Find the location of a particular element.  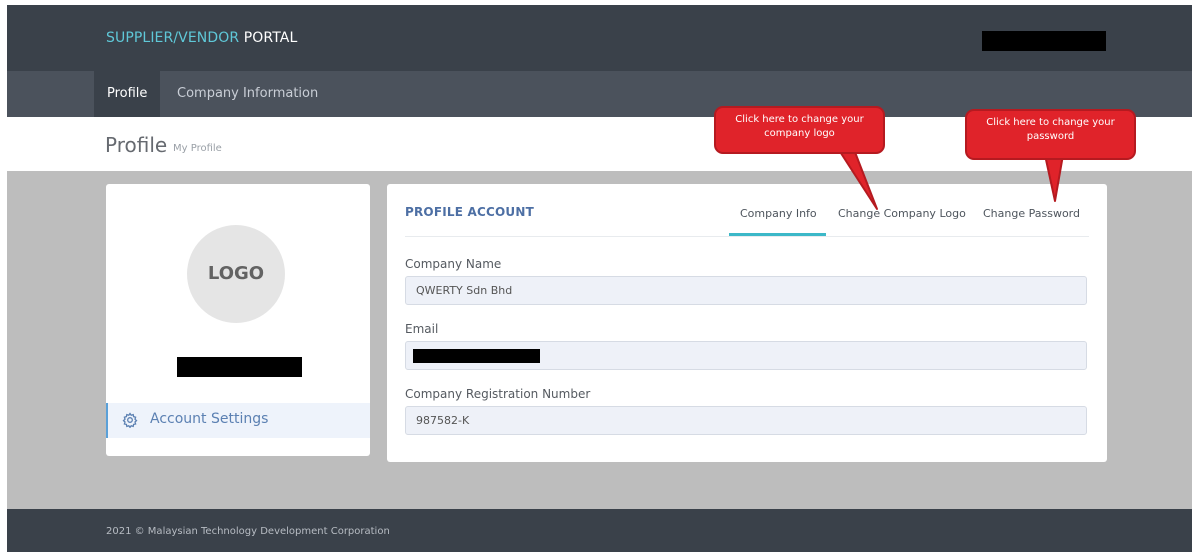

callout-password-pointer is located at coordinates (1054, 178).